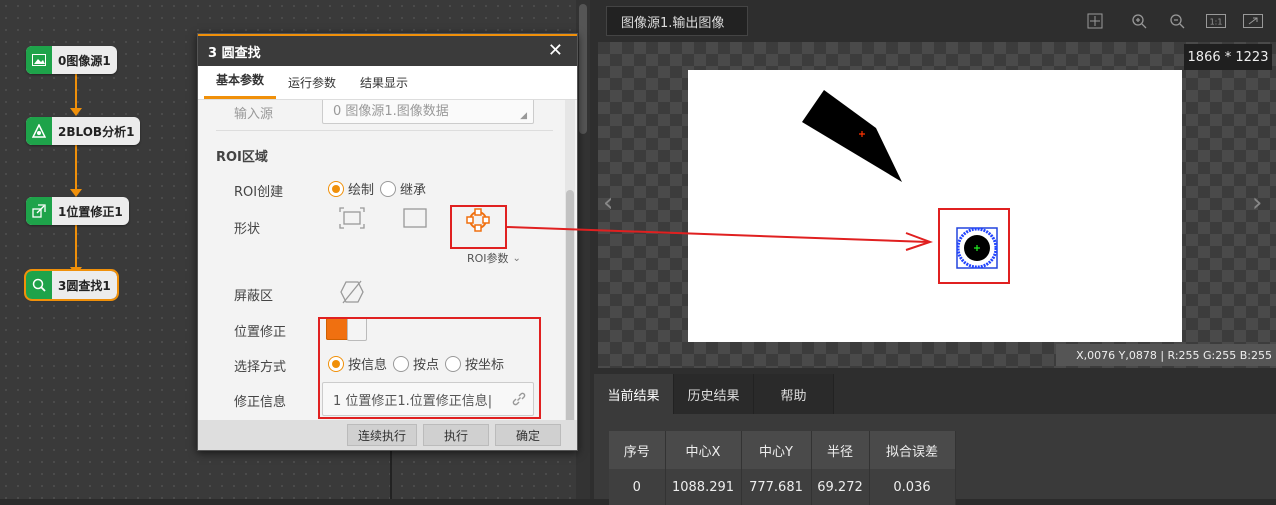  I want to click on image-size-text: 1866 * 1223, so click(1228, 57).